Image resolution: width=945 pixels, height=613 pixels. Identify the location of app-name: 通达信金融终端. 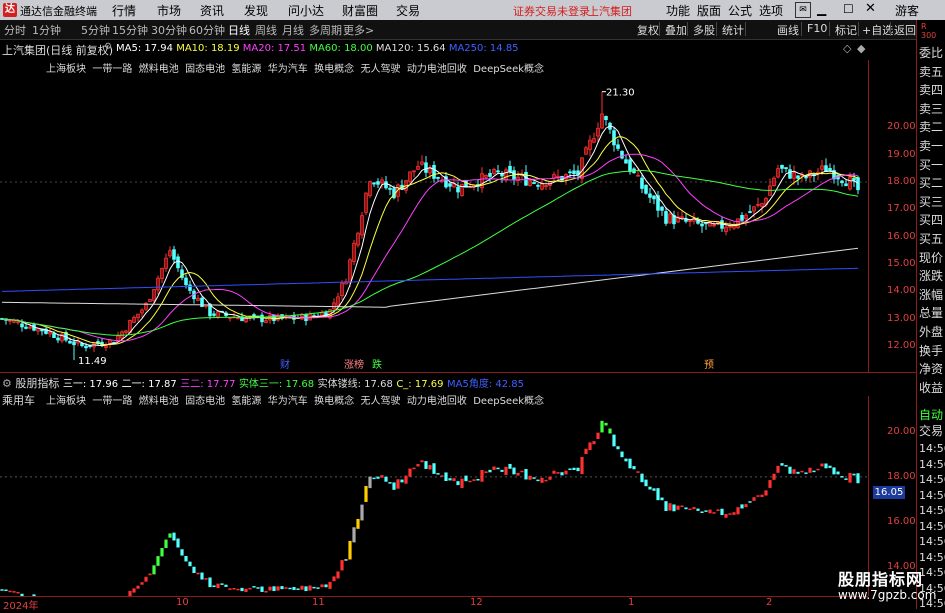
(58, 11).